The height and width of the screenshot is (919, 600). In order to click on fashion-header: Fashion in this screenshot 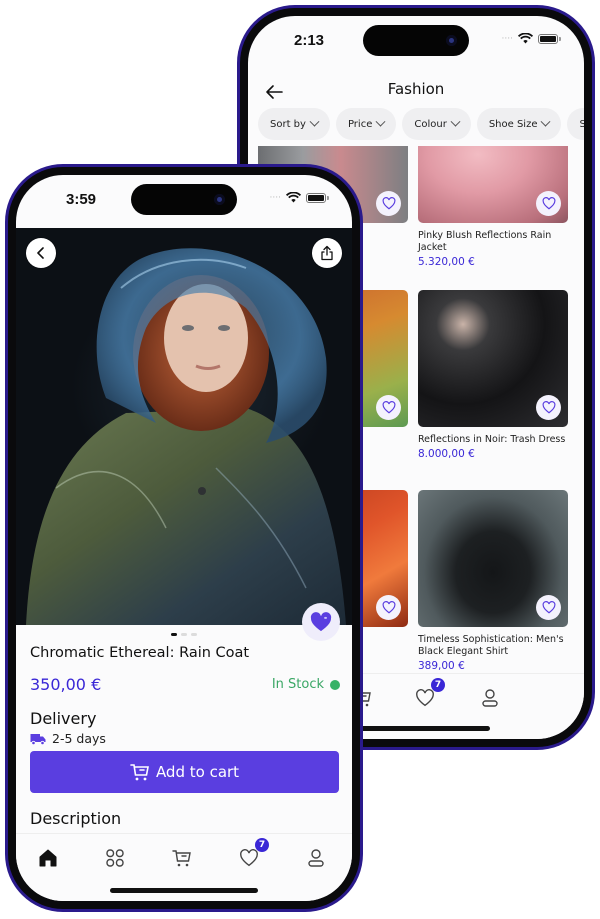, I will do `click(416, 92)`.